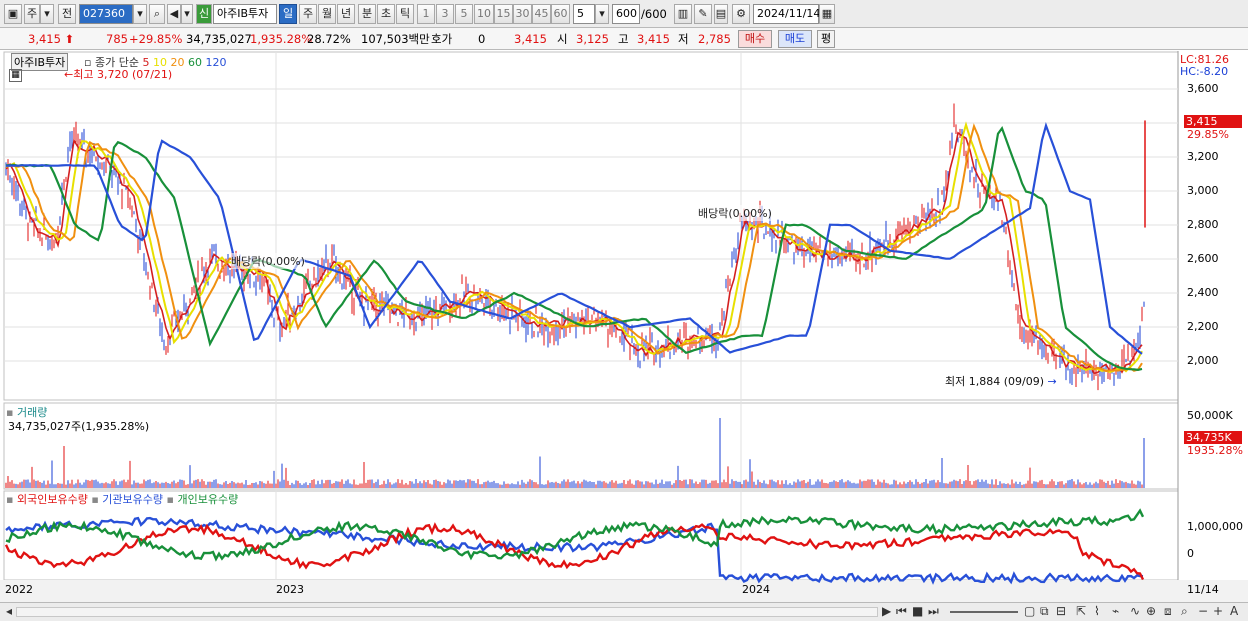 This screenshot has height=621, width=1248. I want to click on period-week: 주, so click(308, 14).